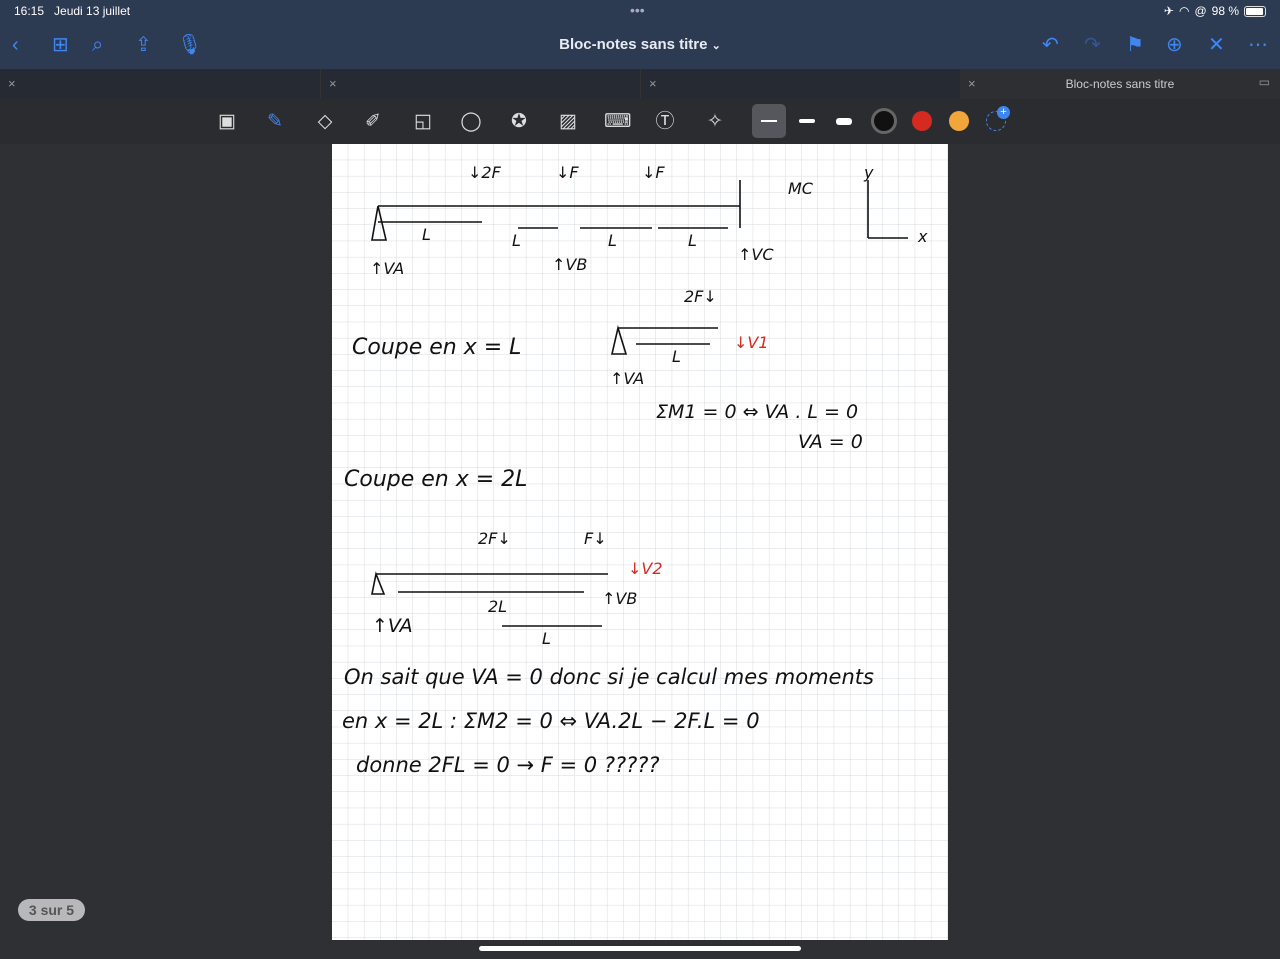 The width and height of the screenshot is (1280, 959). What do you see at coordinates (497, 606) in the screenshot?
I see `note-c2l2: 2L` at bounding box center [497, 606].